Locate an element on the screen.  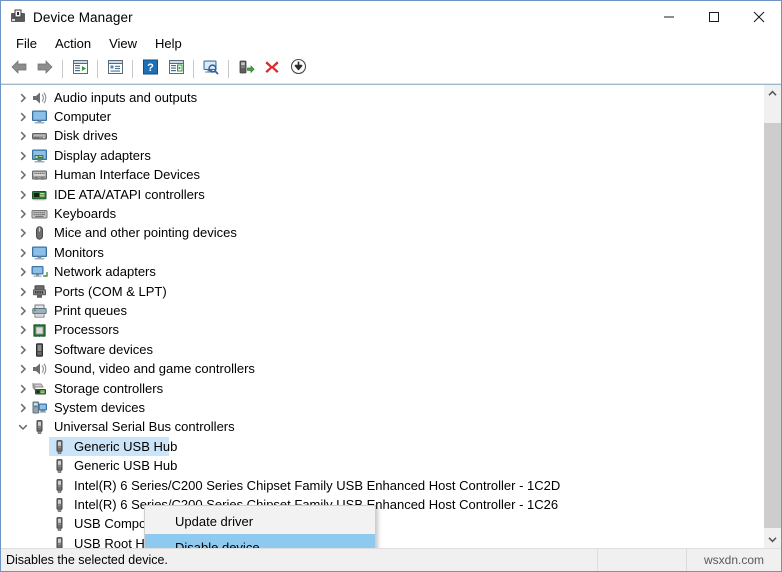
properties-button is located at coordinates (115, 69).